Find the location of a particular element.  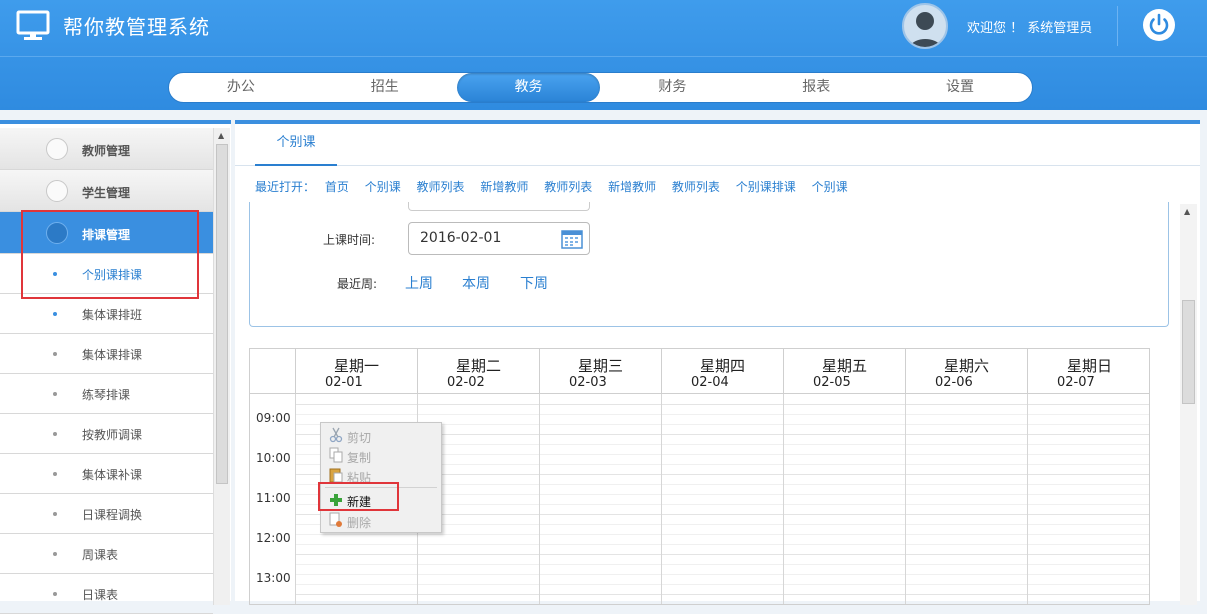

day-header: 星期二 02-02 is located at coordinates (478, 371).